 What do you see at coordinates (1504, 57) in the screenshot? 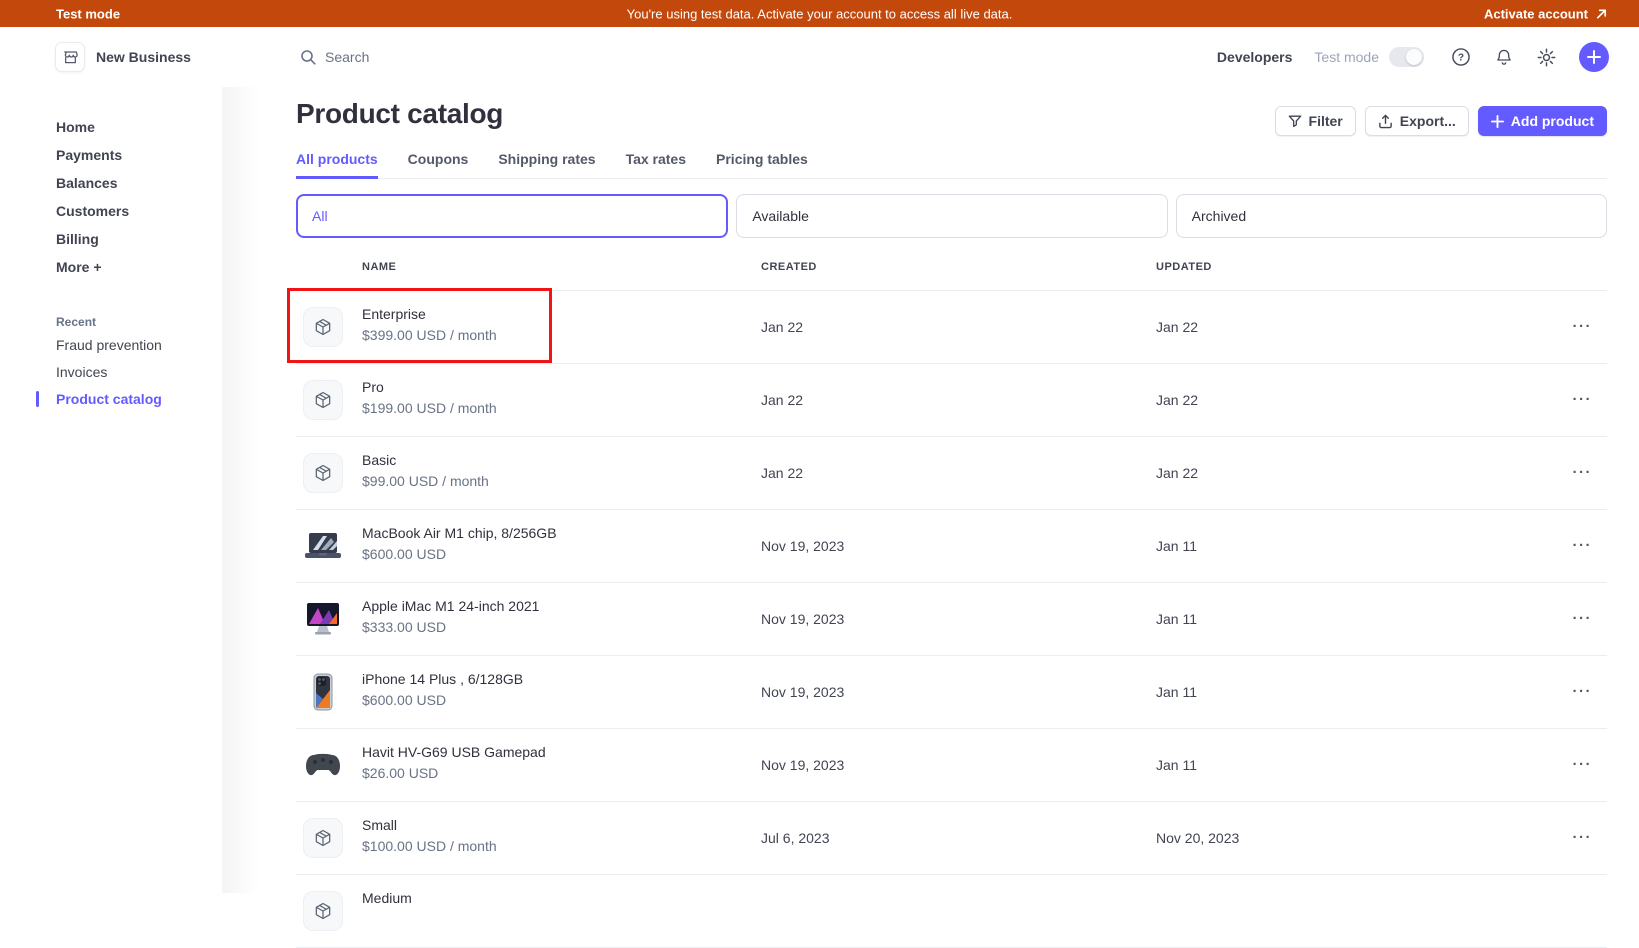
I see `notifications-icon` at bounding box center [1504, 57].